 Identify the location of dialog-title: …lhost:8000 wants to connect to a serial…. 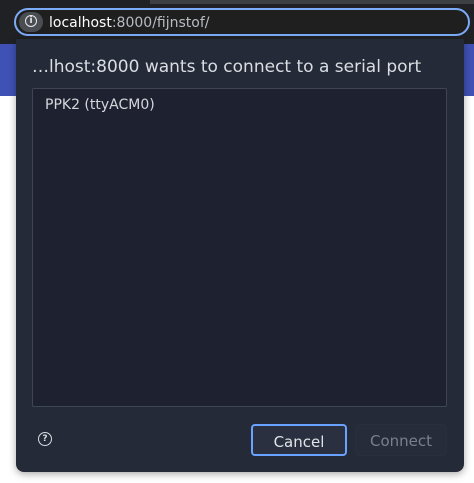
(227, 67).